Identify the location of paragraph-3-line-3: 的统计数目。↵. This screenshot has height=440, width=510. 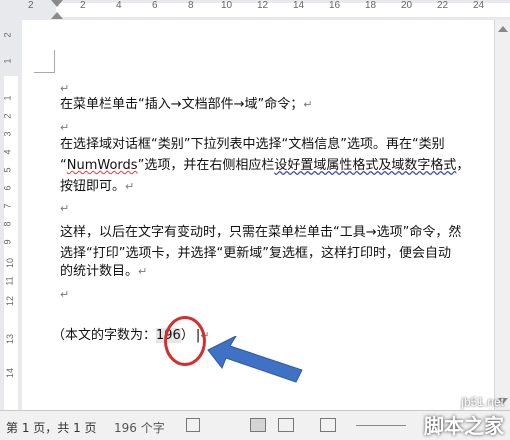
(103, 272).